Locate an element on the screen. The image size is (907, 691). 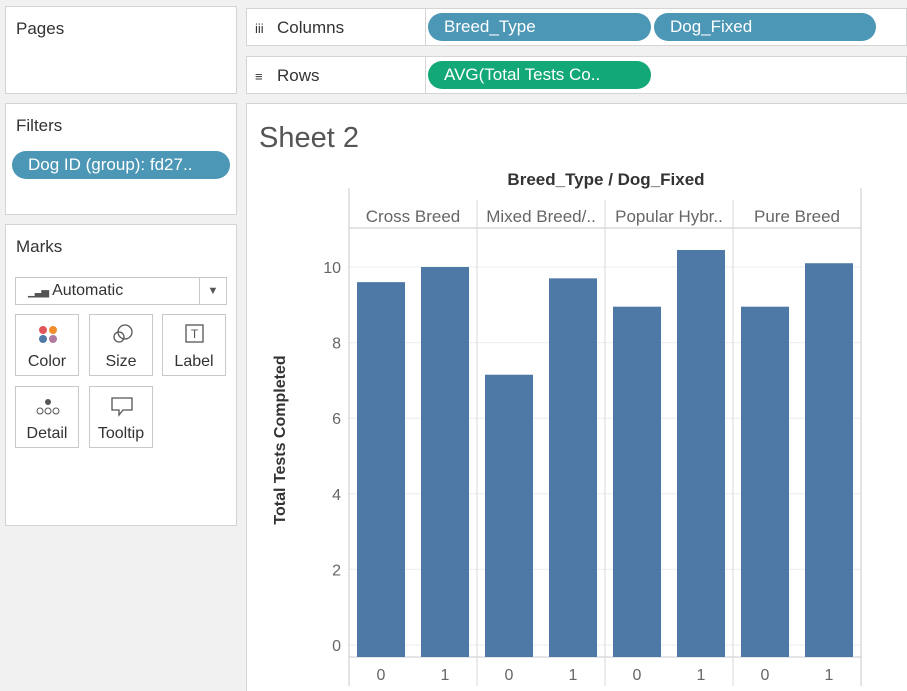
detail-label: Detail is located at coordinates (47, 433).